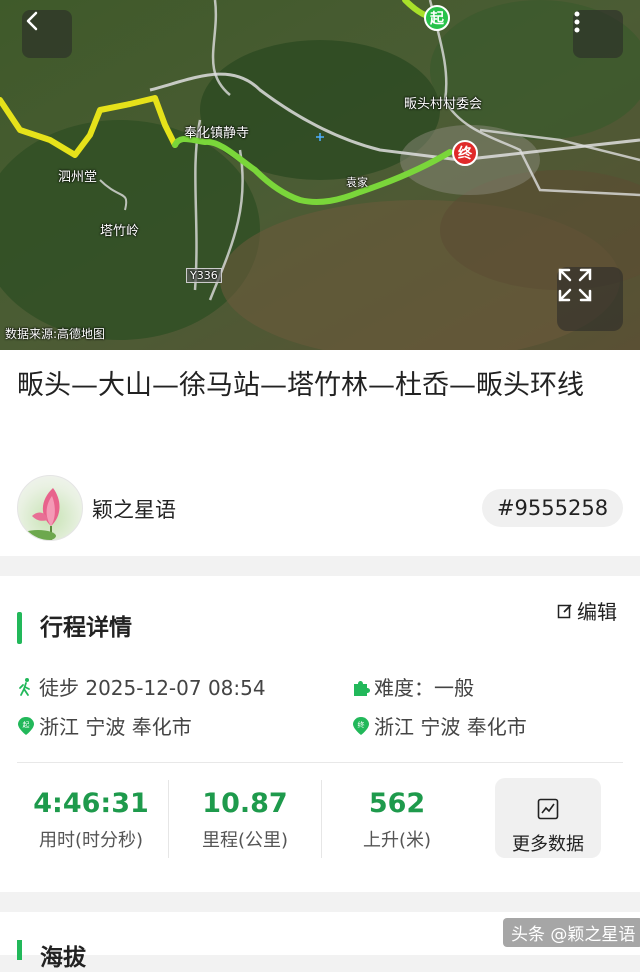 The height and width of the screenshot is (972, 640). What do you see at coordinates (362, 688) in the screenshot?
I see `puzzle-icon` at bounding box center [362, 688].